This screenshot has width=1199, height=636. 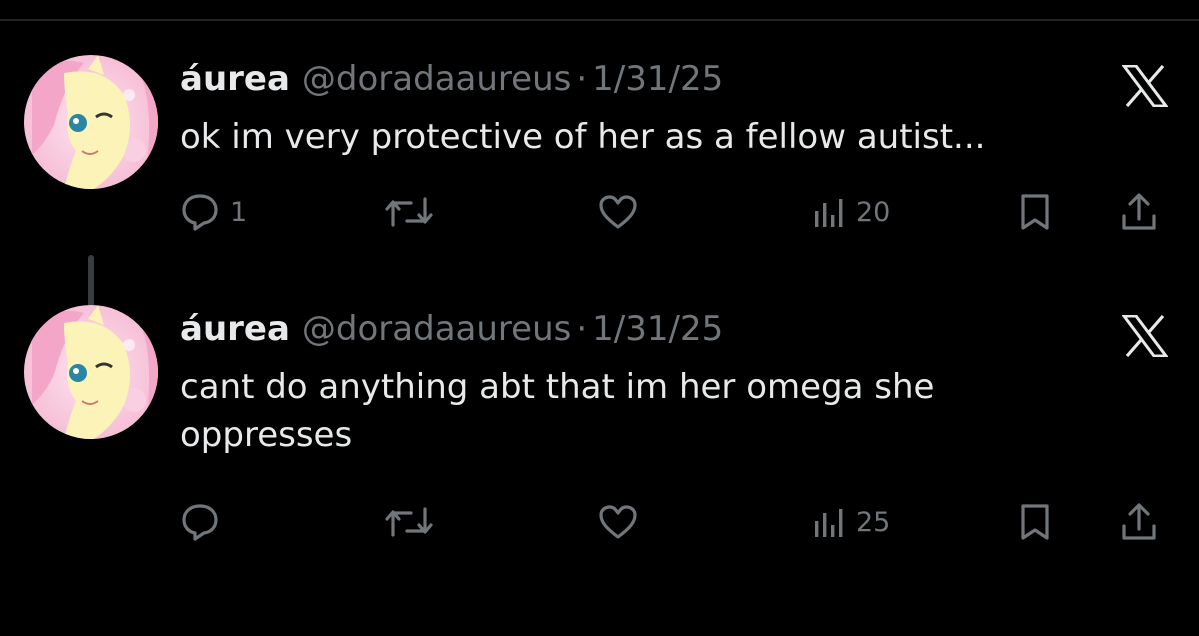 I want to click on top-divider, so click(x=599, y=20).